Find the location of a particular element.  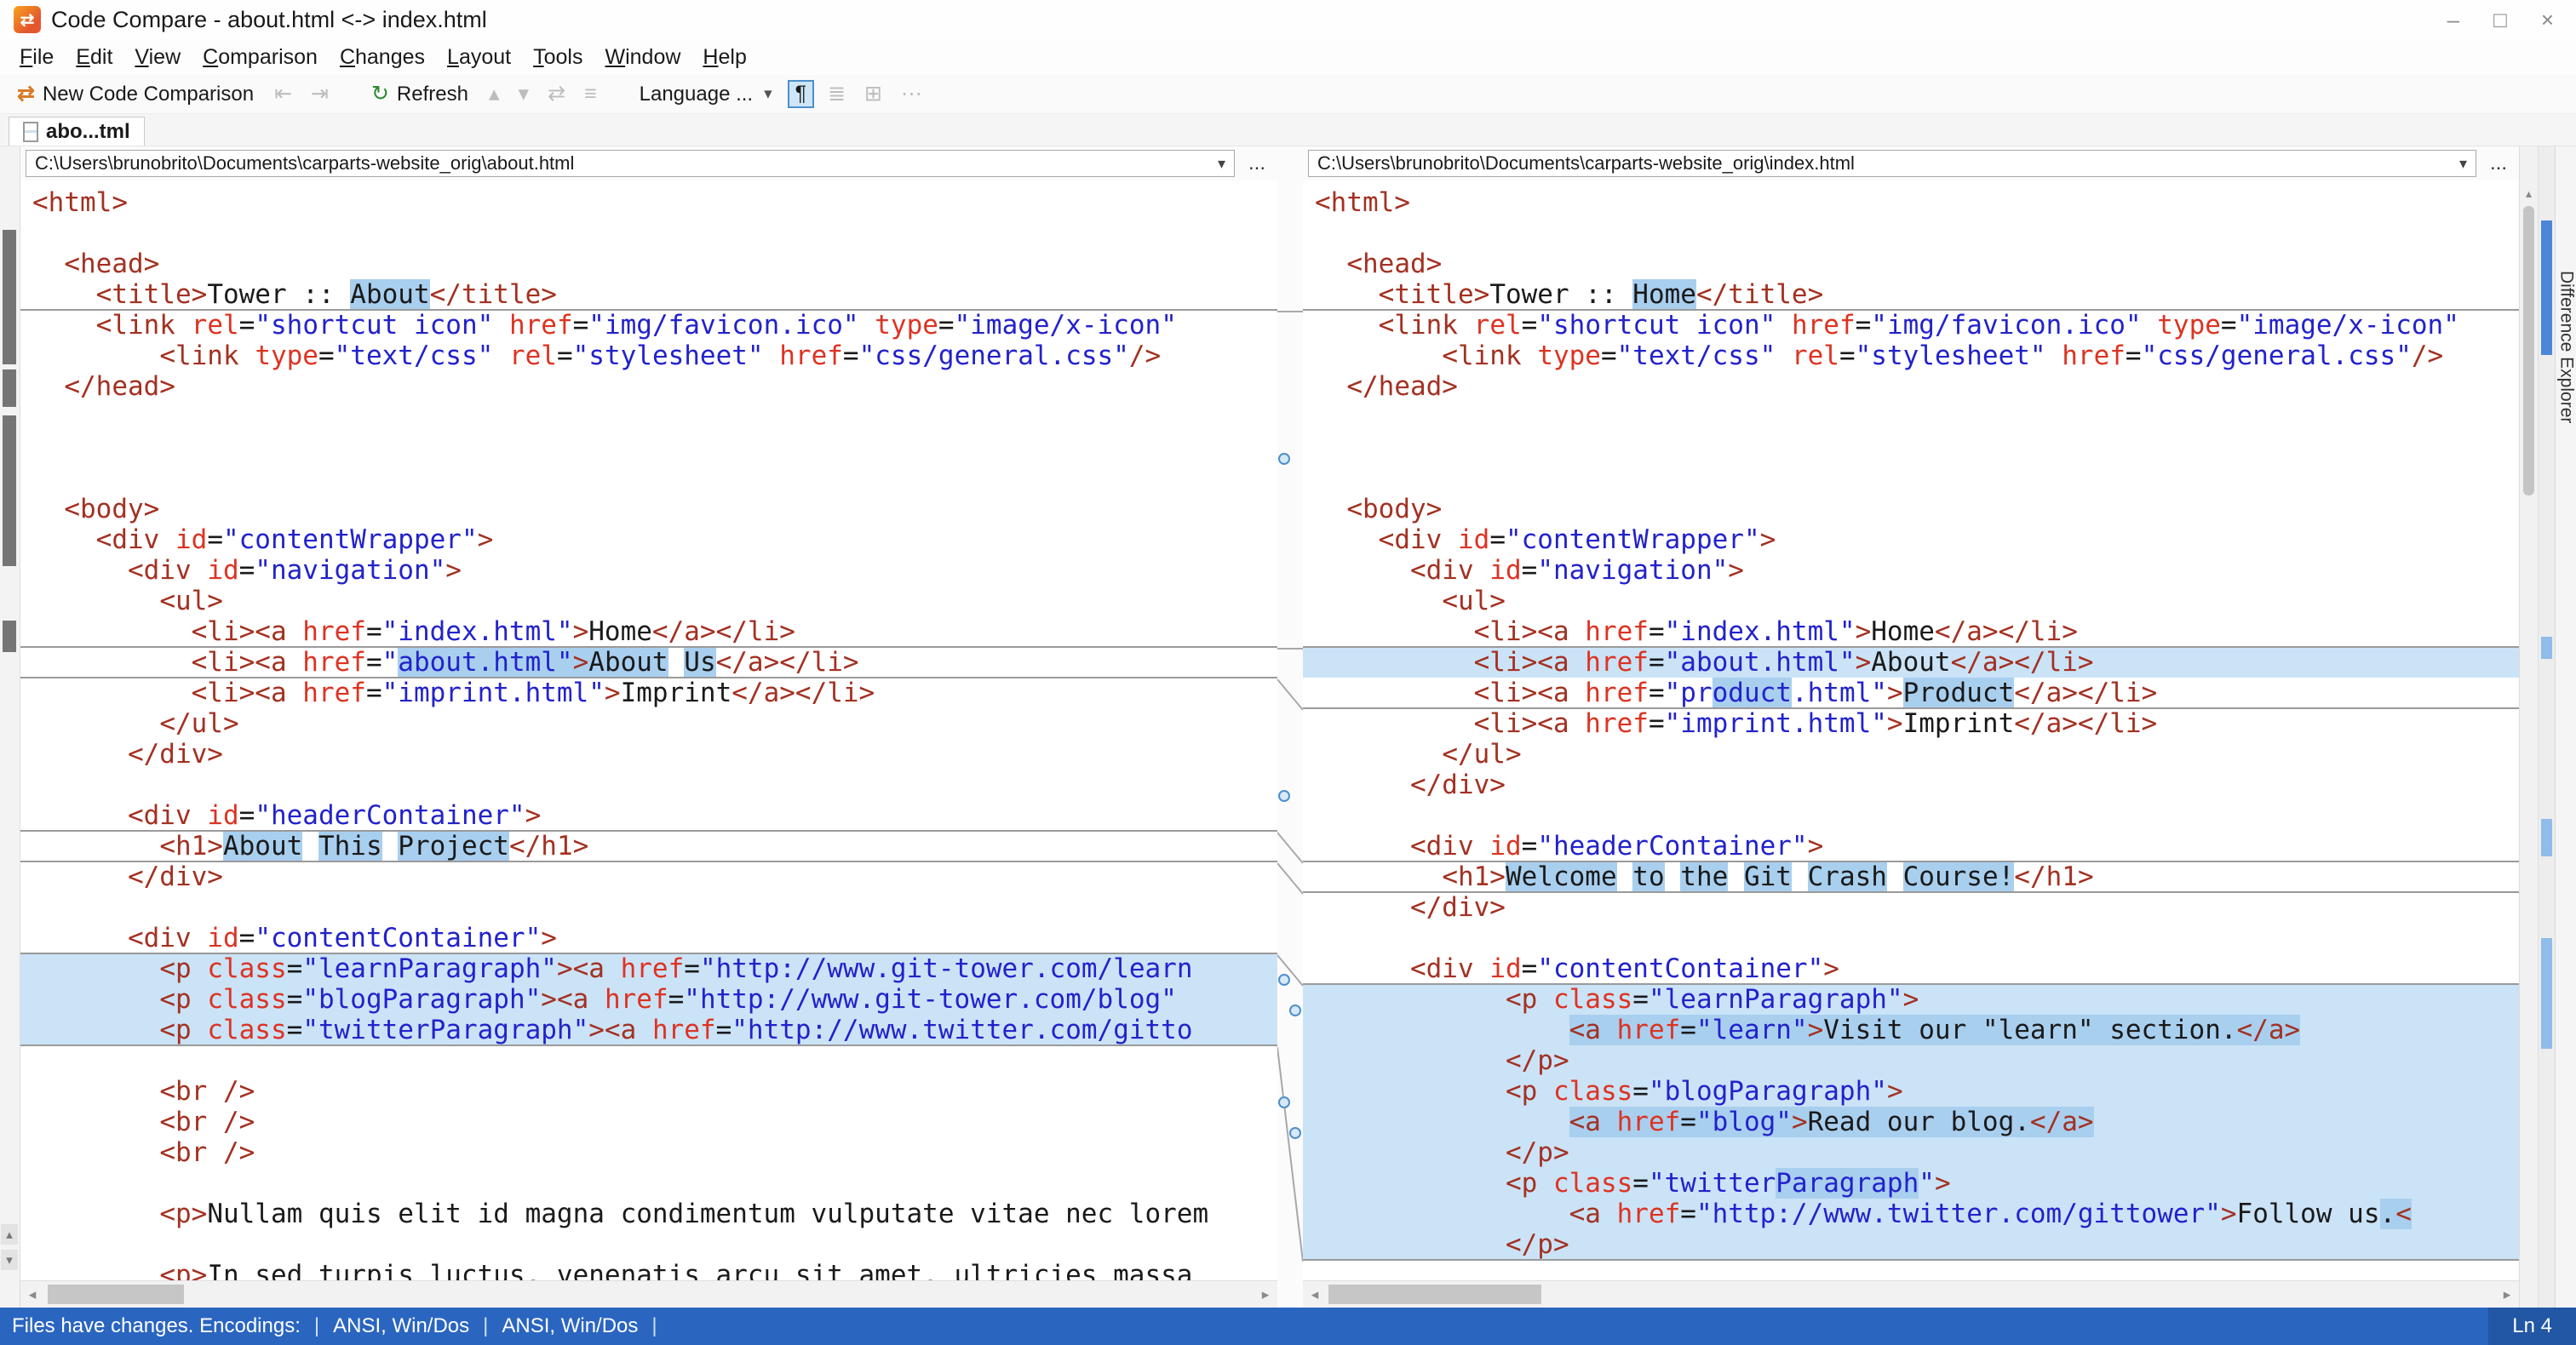

left-change-scrollbar: ▴ ▾ is located at coordinates (10, 727).